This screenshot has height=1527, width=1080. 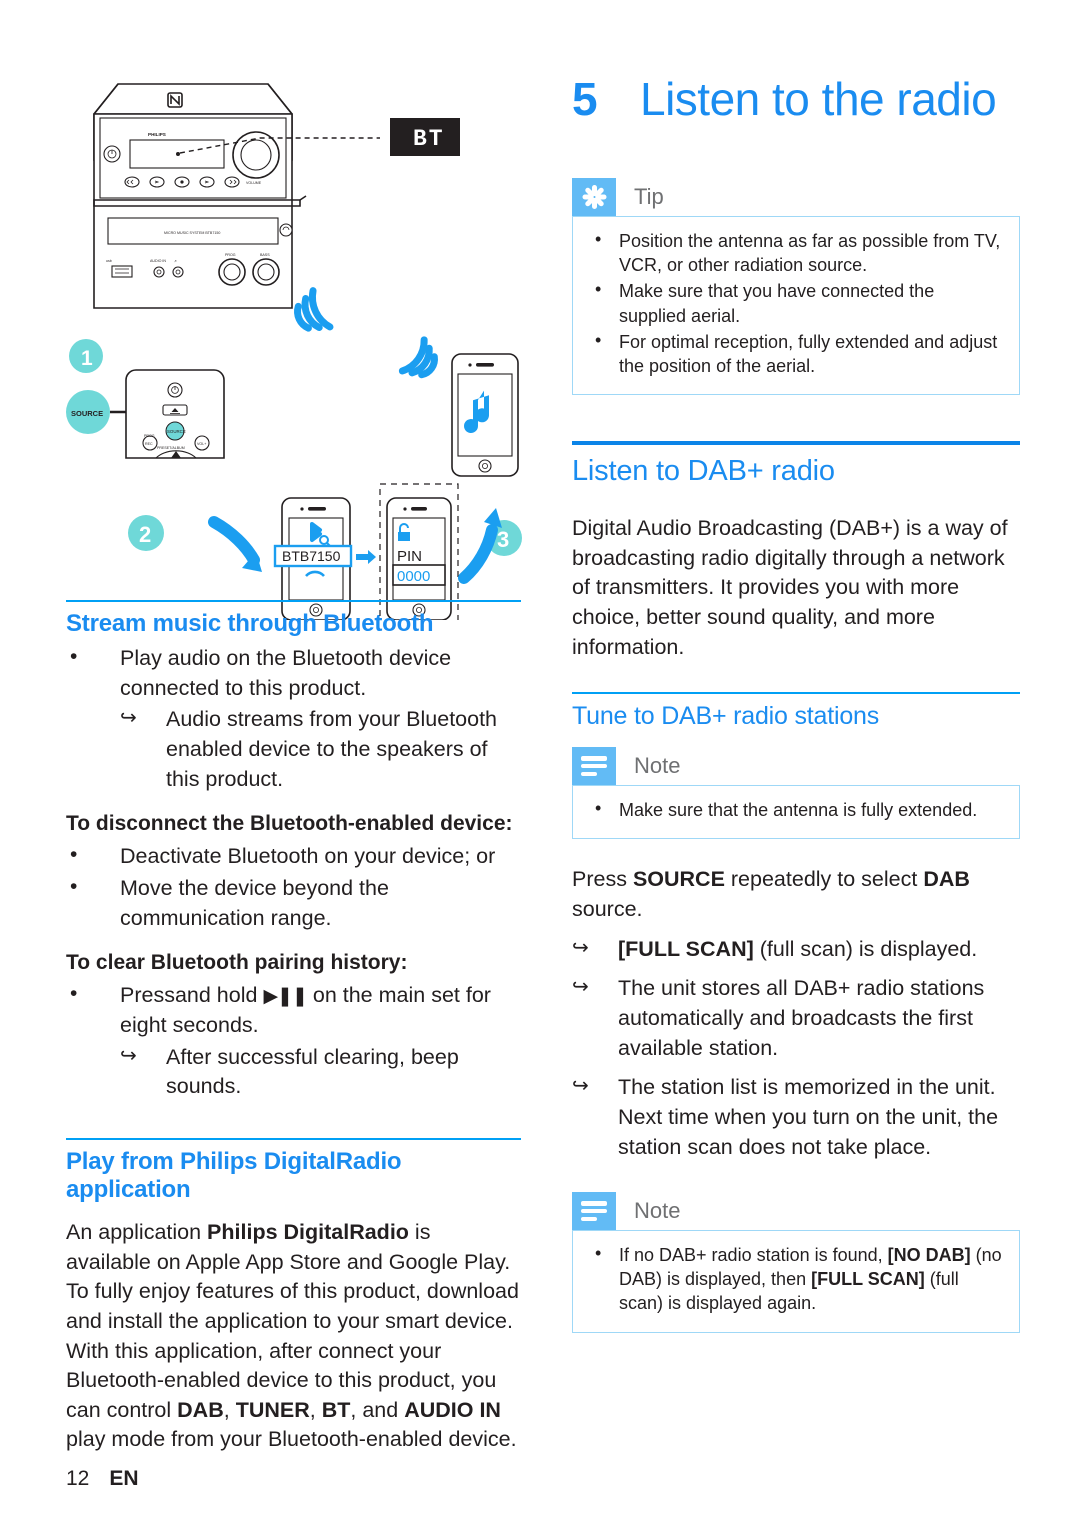 What do you see at coordinates (686, 948) in the screenshot?
I see `result-bold: [FULL SCAN]` at bounding box center [686, 948].